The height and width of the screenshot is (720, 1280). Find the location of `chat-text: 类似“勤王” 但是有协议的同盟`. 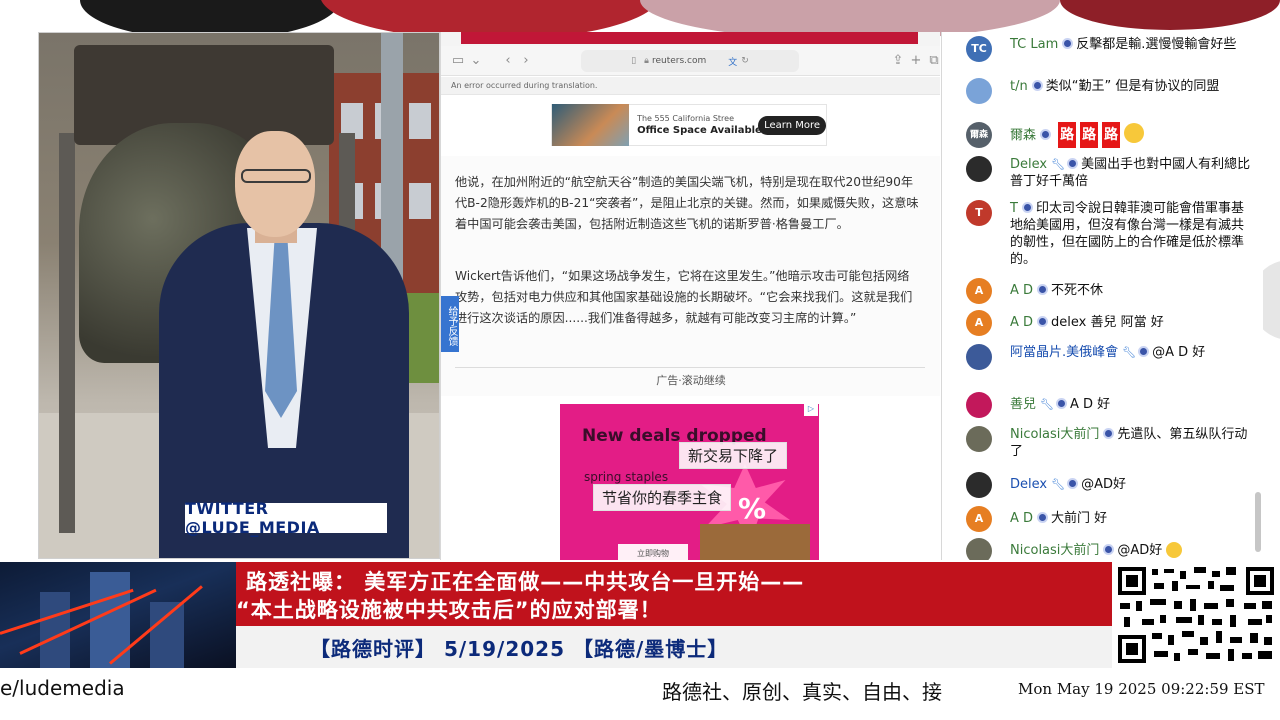

chat-text: 类似“勤王” 但是有协议的同盟 is located at coordinates (1132, 86).